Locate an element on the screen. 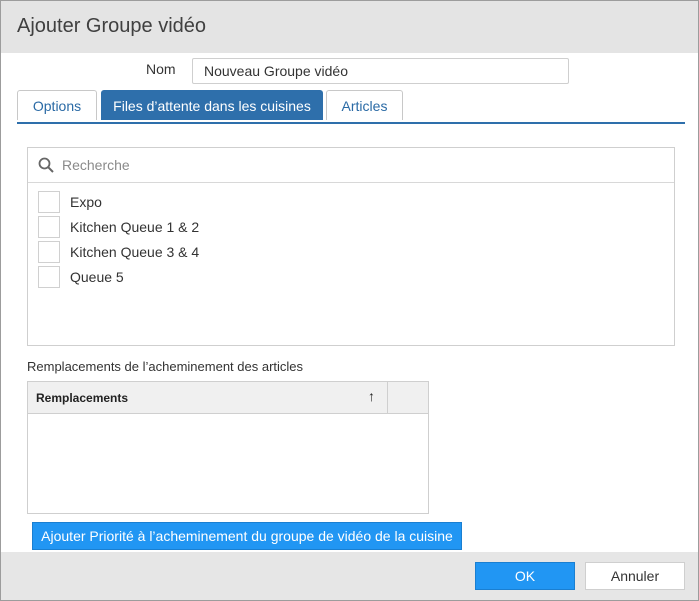 The height and width of the screenshot is (601, 699). cancel-button: Annuler is located at coordinates (635, 576).